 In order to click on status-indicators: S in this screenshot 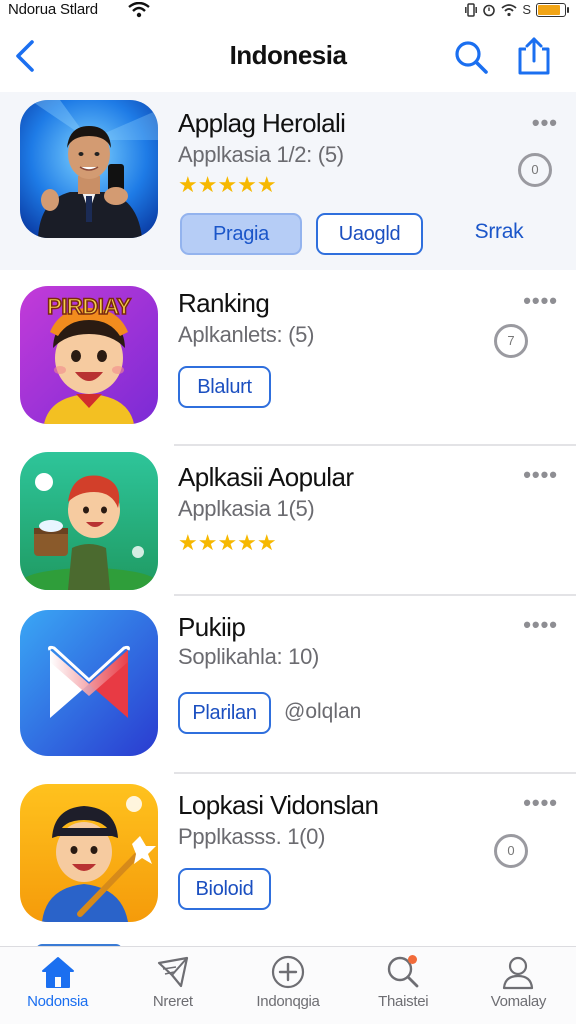, I will do `click(517, 9)`.